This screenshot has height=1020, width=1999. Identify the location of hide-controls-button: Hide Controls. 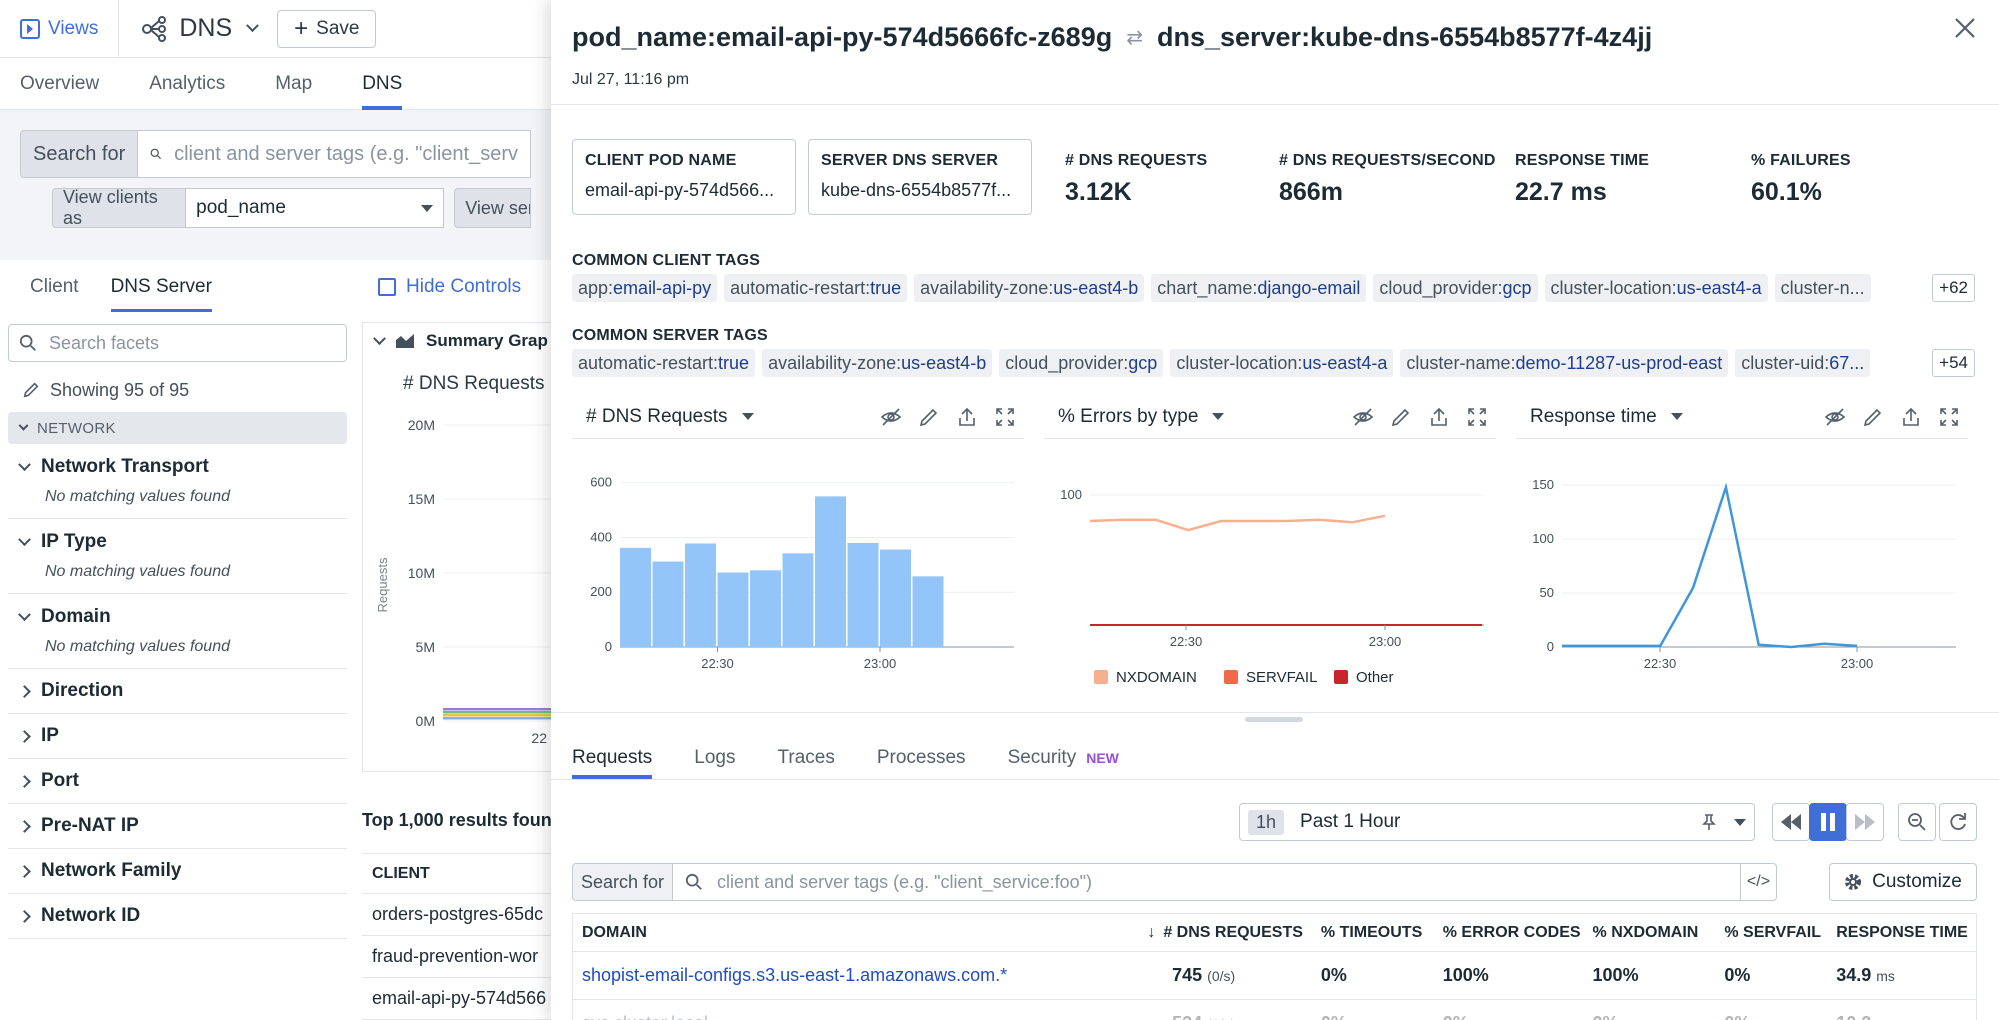
(456, 287).